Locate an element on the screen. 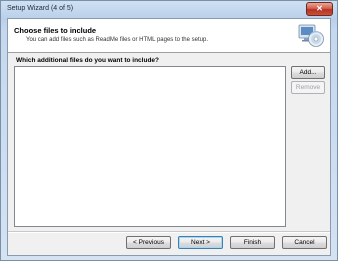 This screenshot has width=338, height=261. cancel-button: Cancel is located at coordinates (304, 242).